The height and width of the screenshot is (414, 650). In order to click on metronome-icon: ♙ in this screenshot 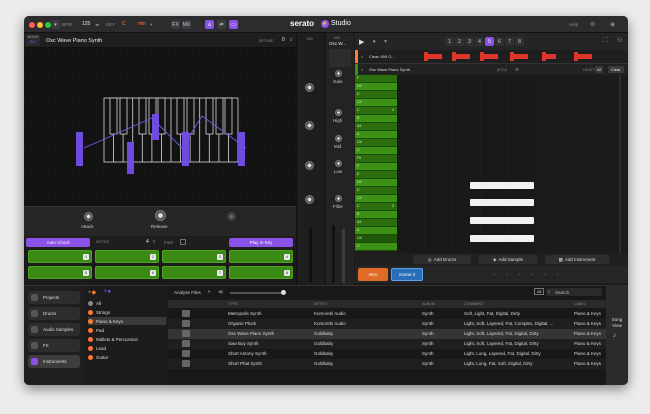, I will do `click(209, 24)`.